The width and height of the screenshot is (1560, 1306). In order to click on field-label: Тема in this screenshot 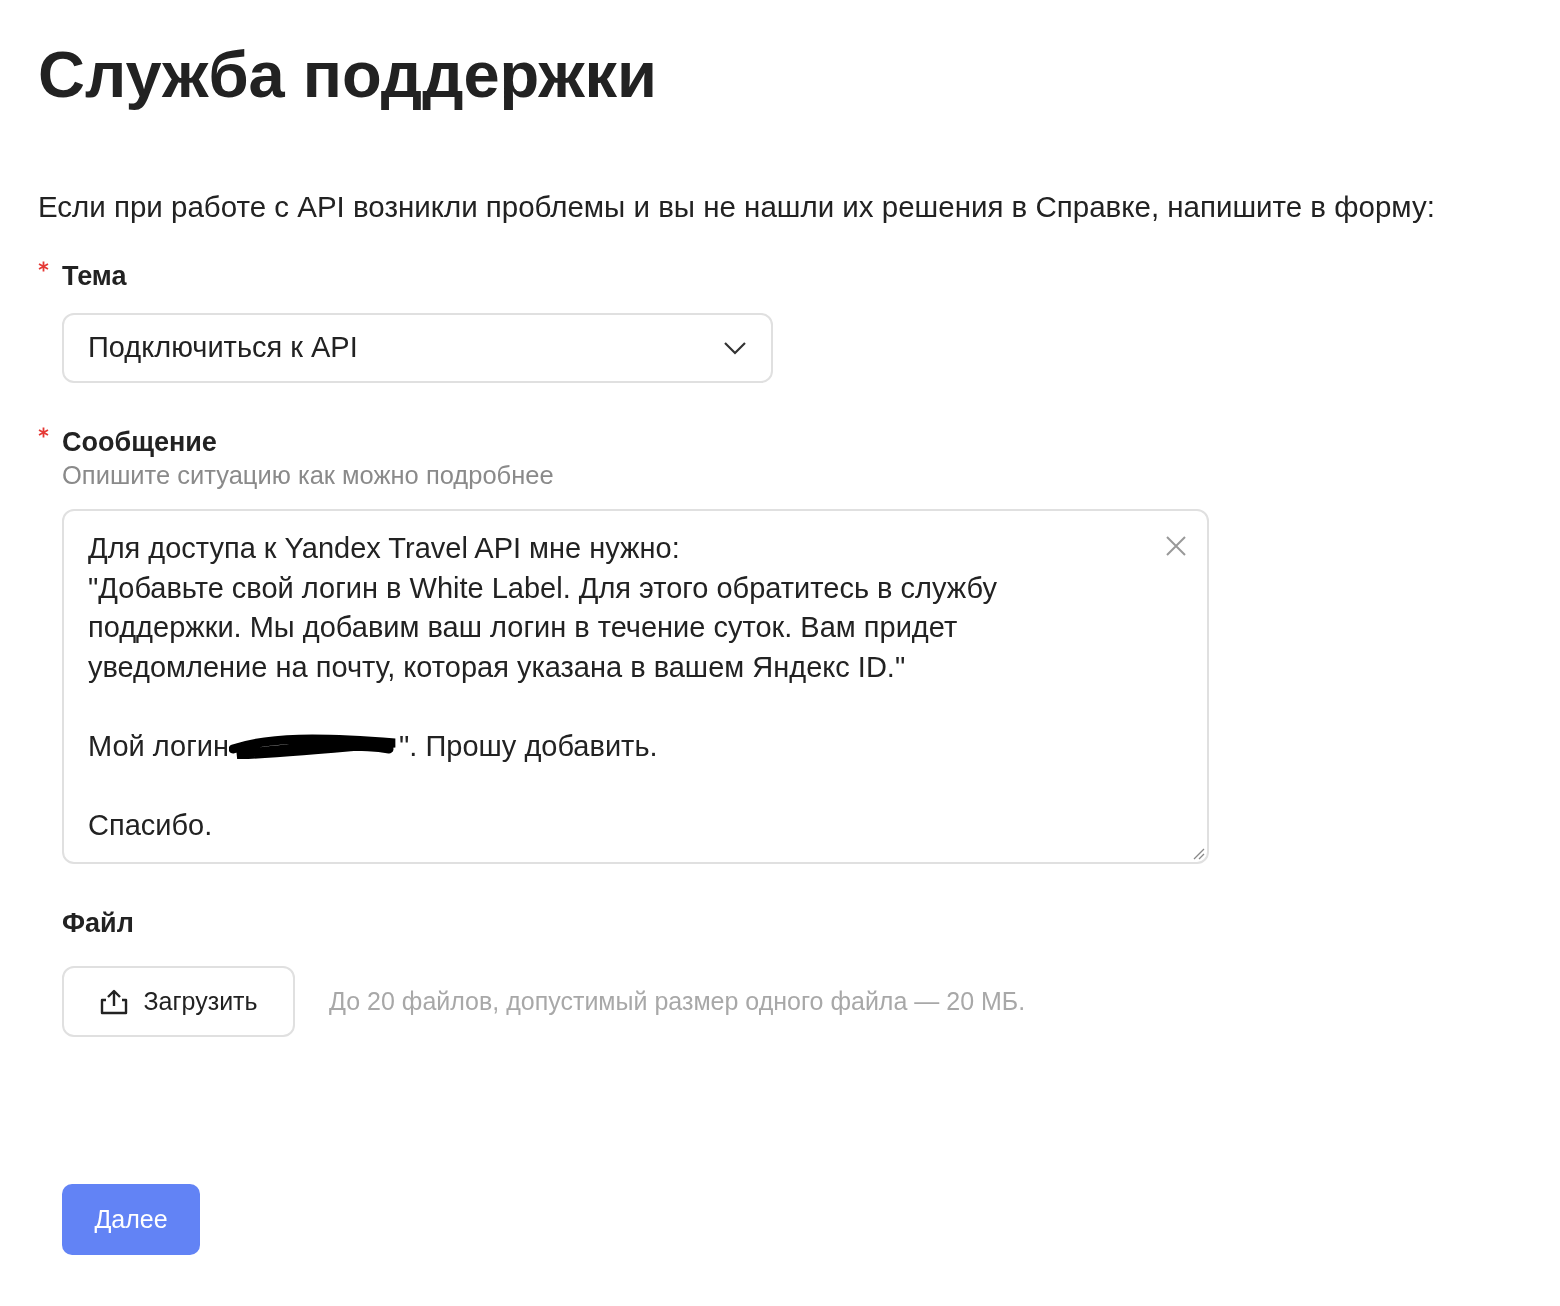, I will do `click(94, 276)`.